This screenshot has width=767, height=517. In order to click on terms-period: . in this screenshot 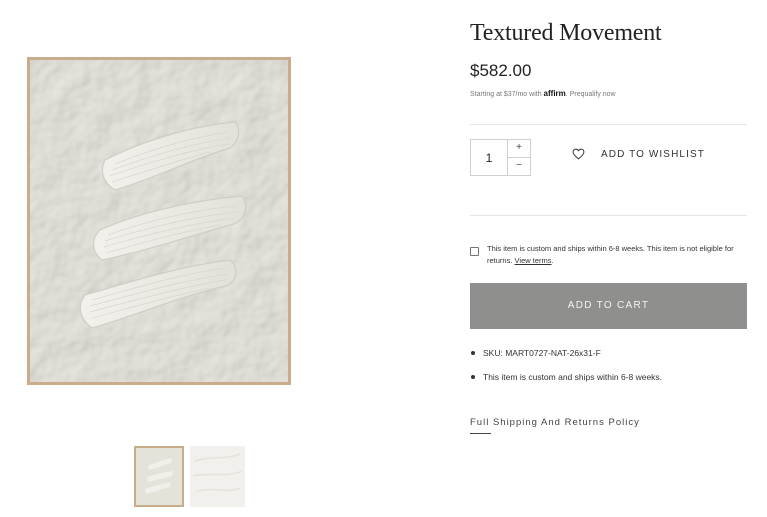, I will do `click(552, 260)`.